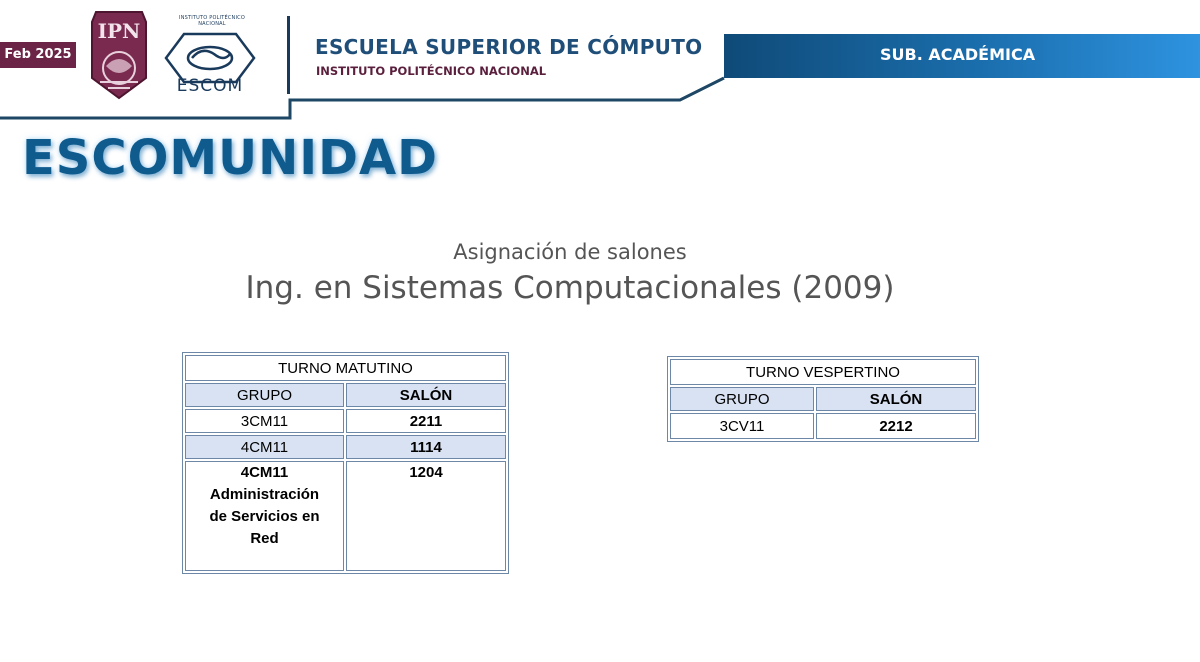 Image resolution: width=1200 pixels, height=662 pixels. What do you see at coordinates (958, 54) in the screenshot?
I see `department-label: SUB. ACADÉMICA` at bounding box center [958, 54].